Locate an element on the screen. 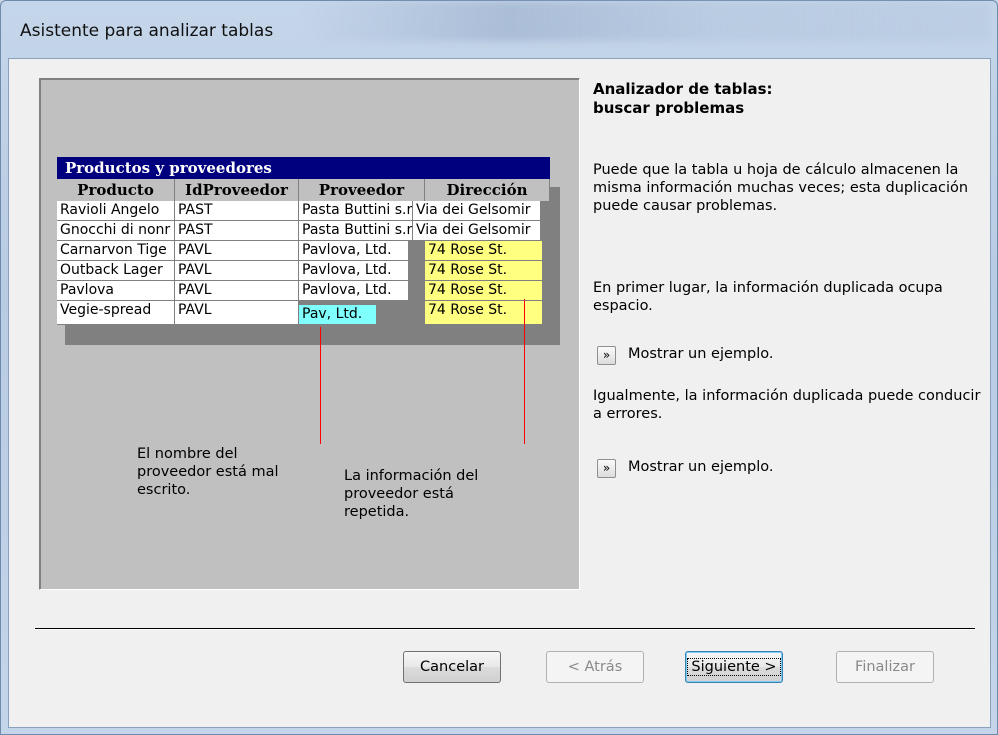 Image resolution: width=998 pixels, height=735 pixels. column-header-idproveedor: IdProveedor is located at coordinates (237, 190).